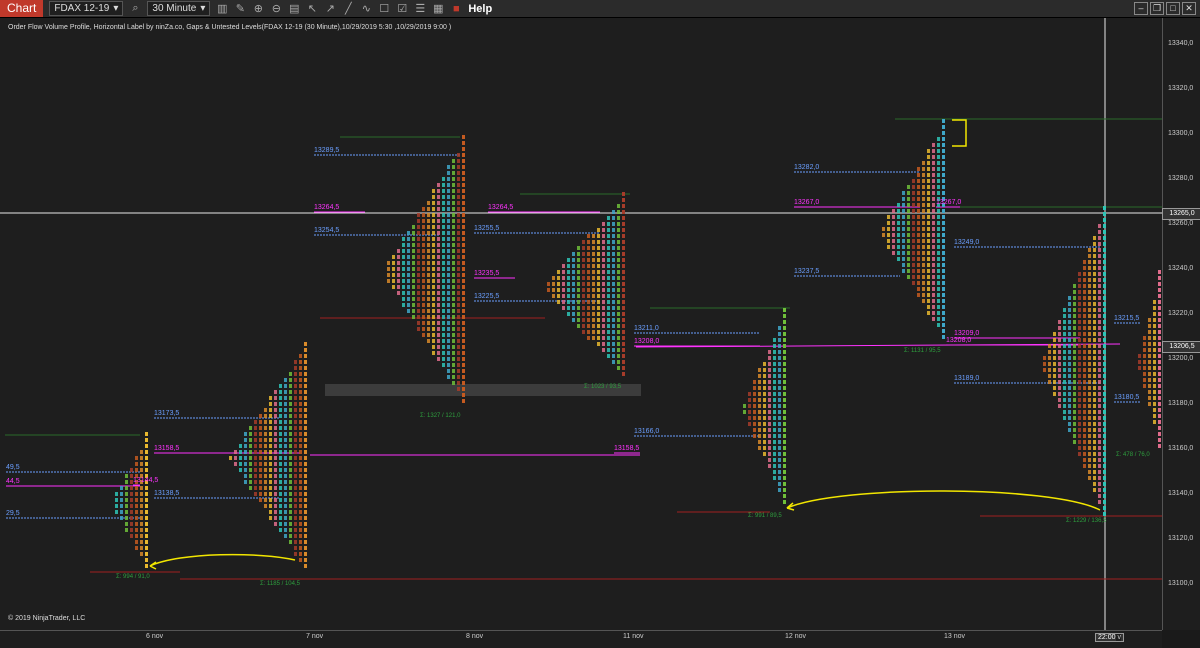  What do you see at coordinates (1181, 493) in the screenshot?
I see `price-tick-label: 13140,0` at bounding box center [1181, 493].